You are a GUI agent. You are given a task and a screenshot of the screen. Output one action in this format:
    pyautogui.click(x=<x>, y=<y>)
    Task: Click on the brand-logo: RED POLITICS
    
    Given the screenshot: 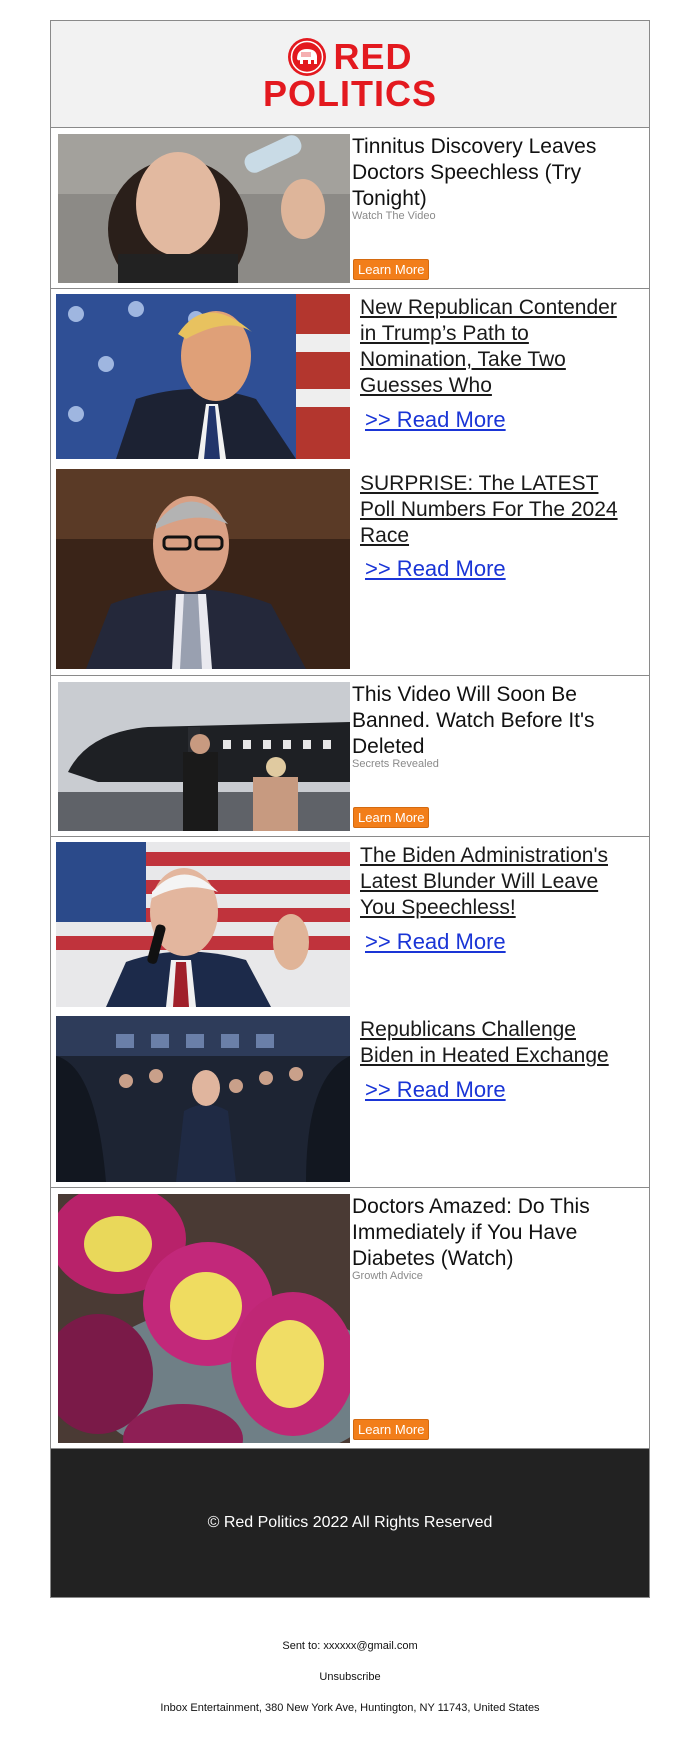 What is the action you would take?
    pyautogui.click(x=349, y=75)
    